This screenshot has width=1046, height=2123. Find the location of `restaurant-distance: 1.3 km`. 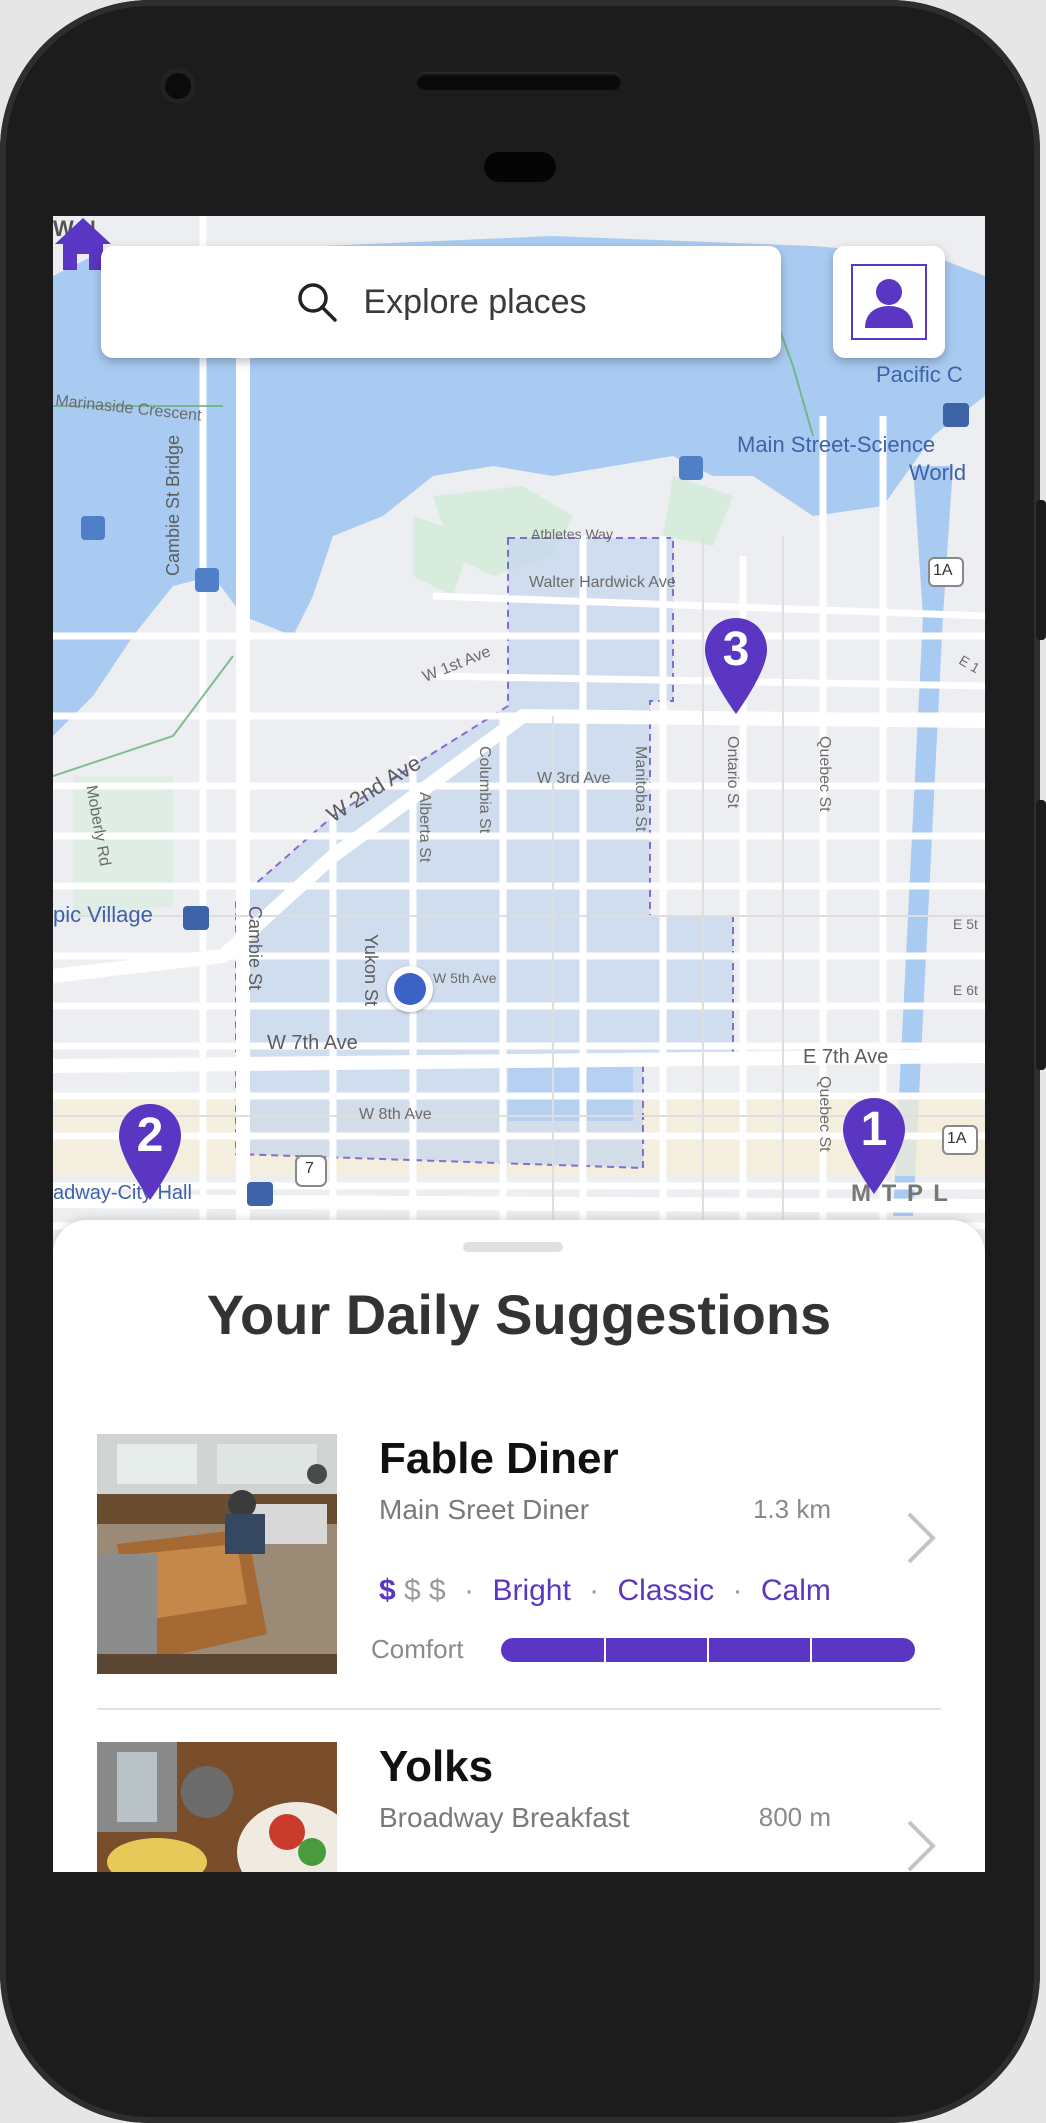

restaurant-distance: 1.3 km is located at coordinates (791, 1509).